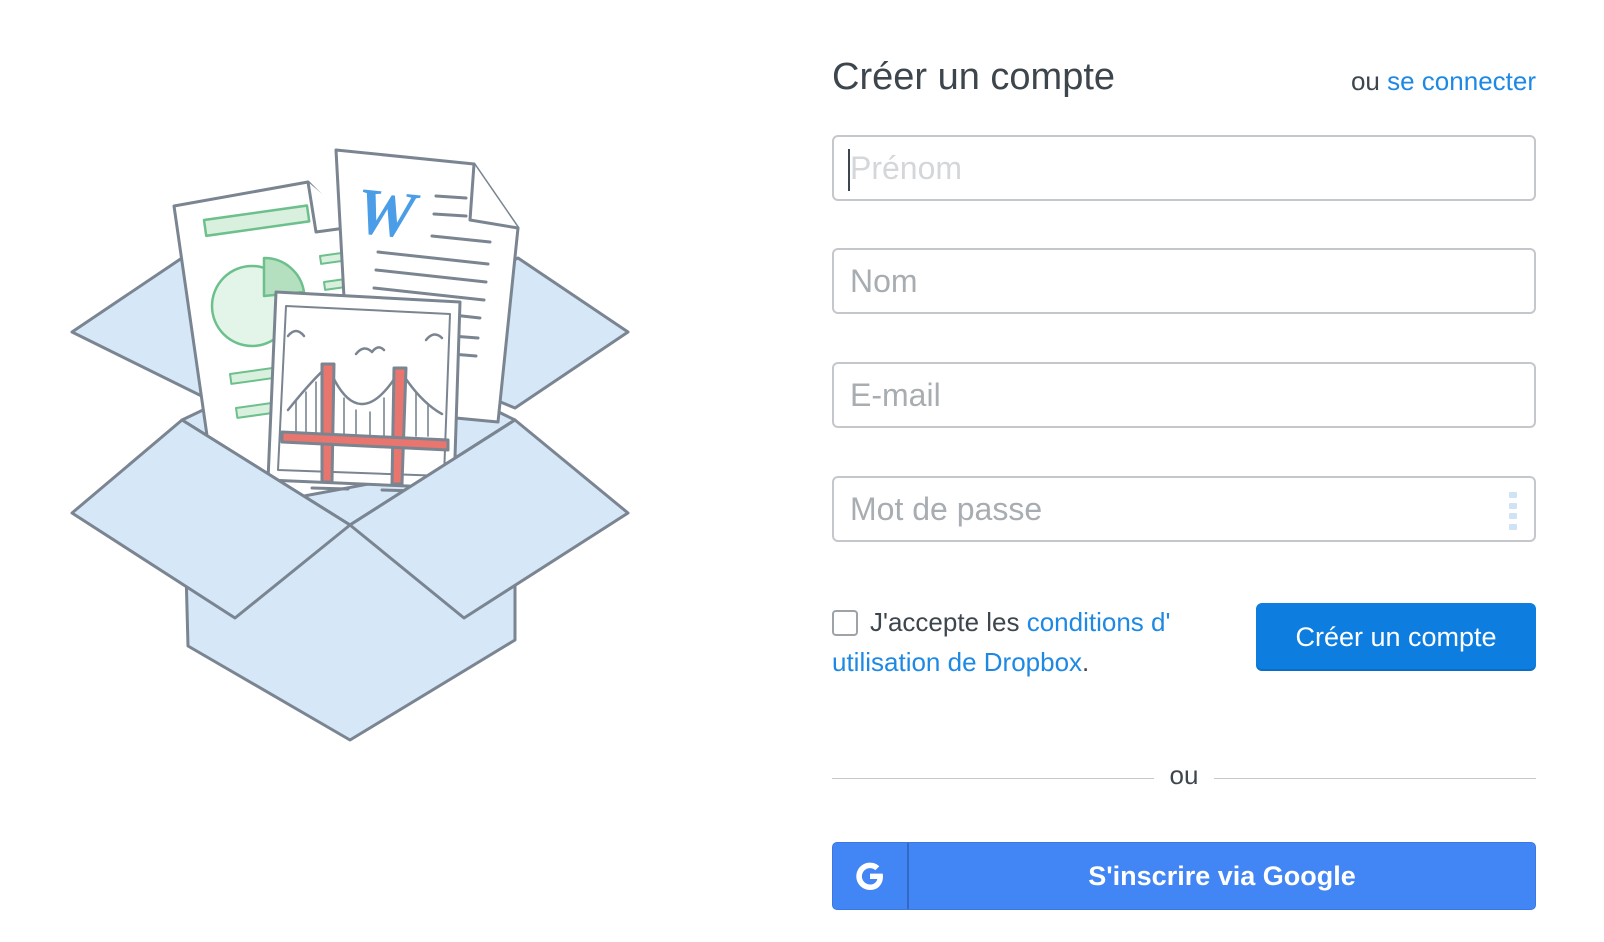  I want to click on password-input, so click(1184, 509).